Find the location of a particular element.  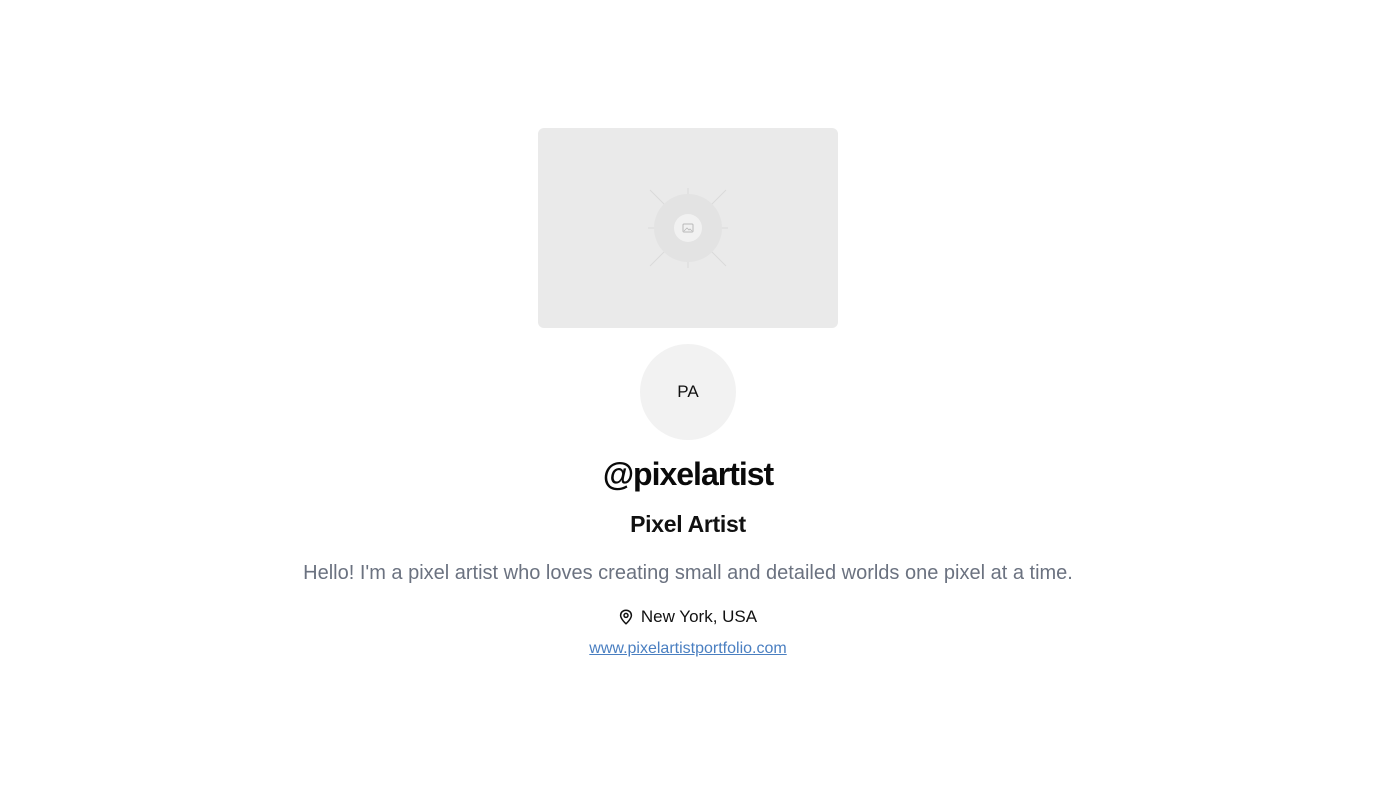

location: New York, USA is located at coordinates (688, 617).